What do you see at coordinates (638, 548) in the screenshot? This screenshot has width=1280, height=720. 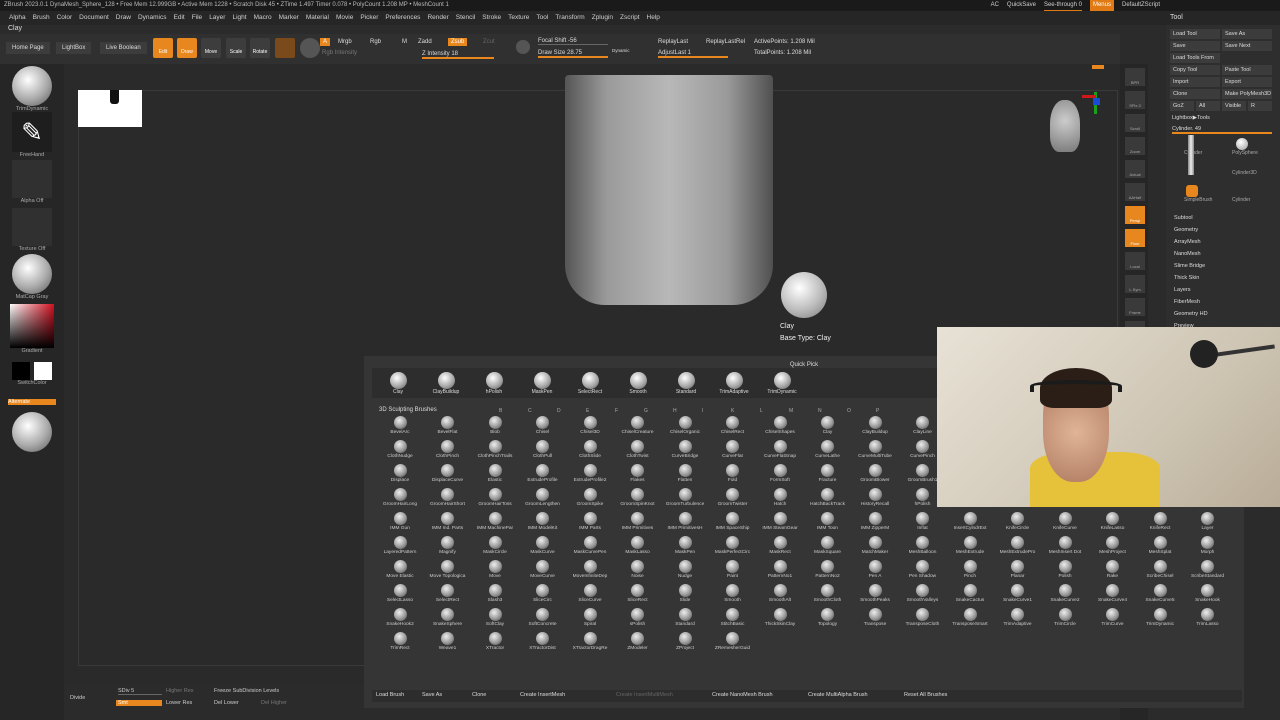 I see `brush-masklasso: MaskLasso` at bounding box center [638, 548].